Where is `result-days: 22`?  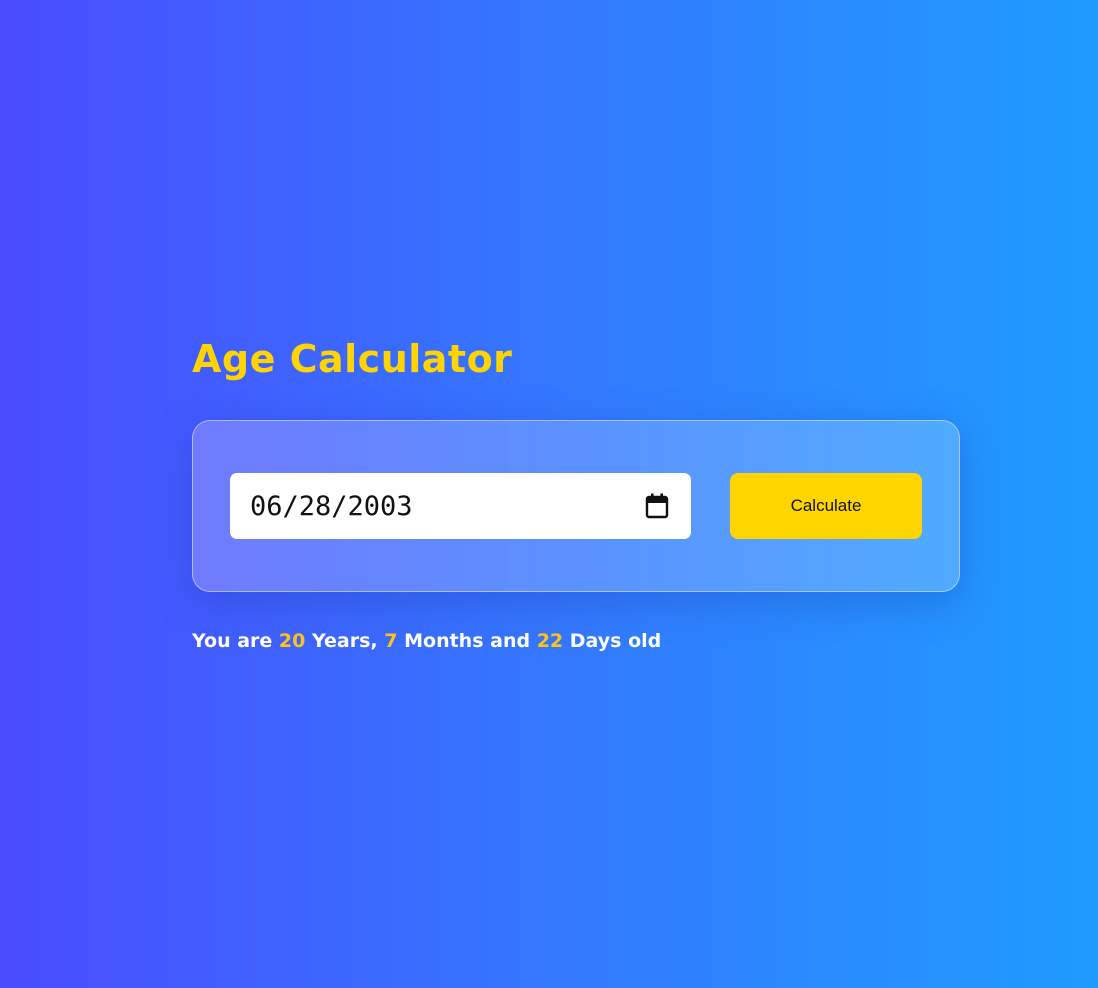 result-days: 22 is located at coordinates (550, 641).